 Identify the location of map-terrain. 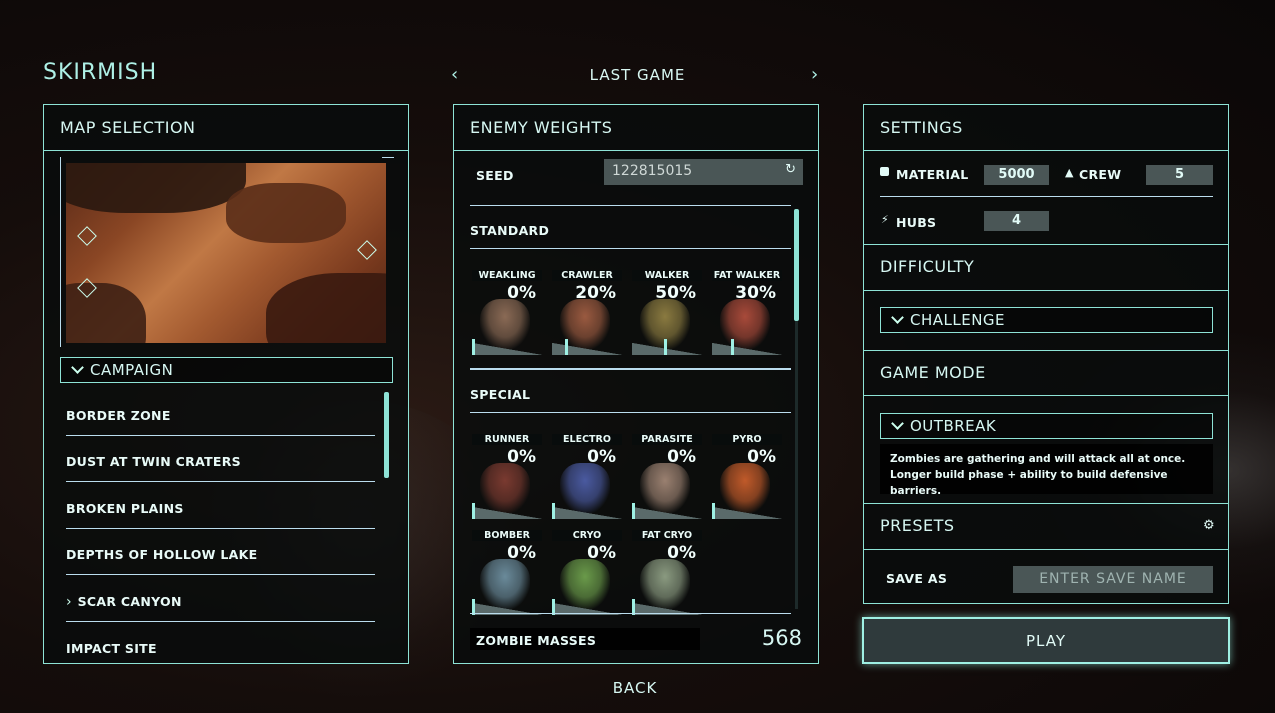
(326, 308).